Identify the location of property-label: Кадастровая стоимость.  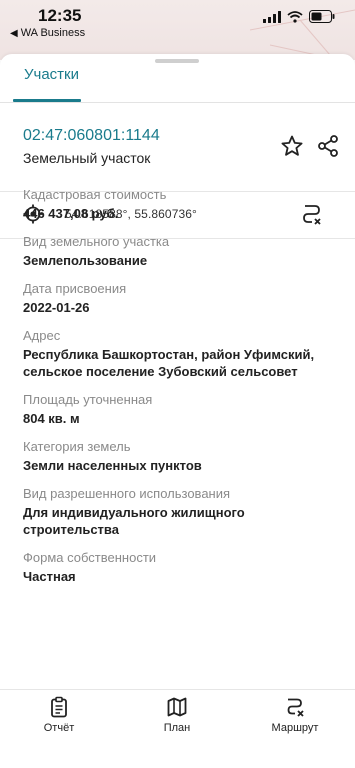
(95, 194).